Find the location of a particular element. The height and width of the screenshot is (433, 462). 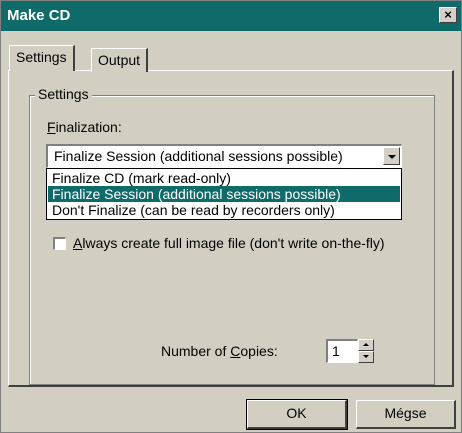

ok-button: OK is located at coordinates (297, 414).